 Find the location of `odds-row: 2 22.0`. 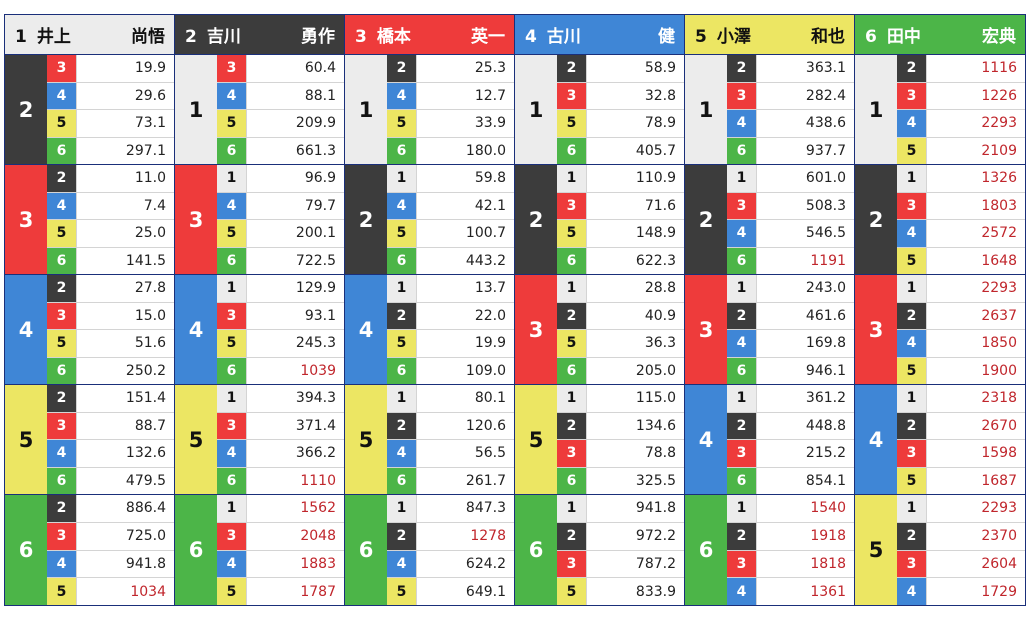

odds-row: 2 22.0 is located at coordinates (450, 316).